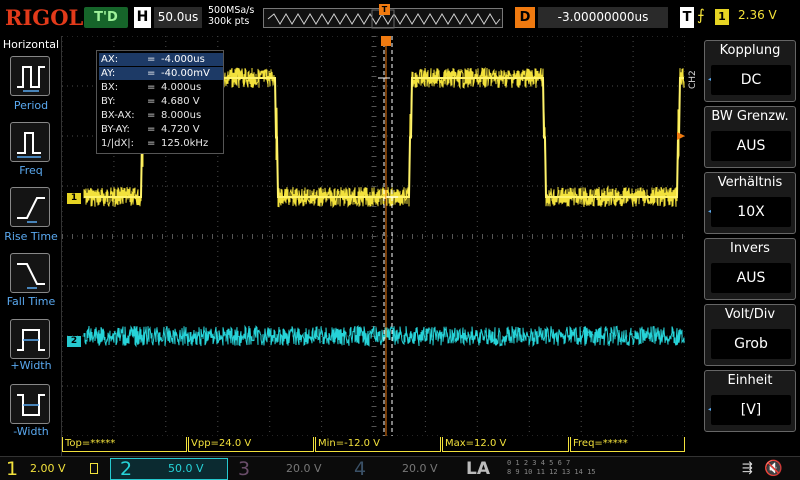  I want to click on period-icon, so click(31, 79).